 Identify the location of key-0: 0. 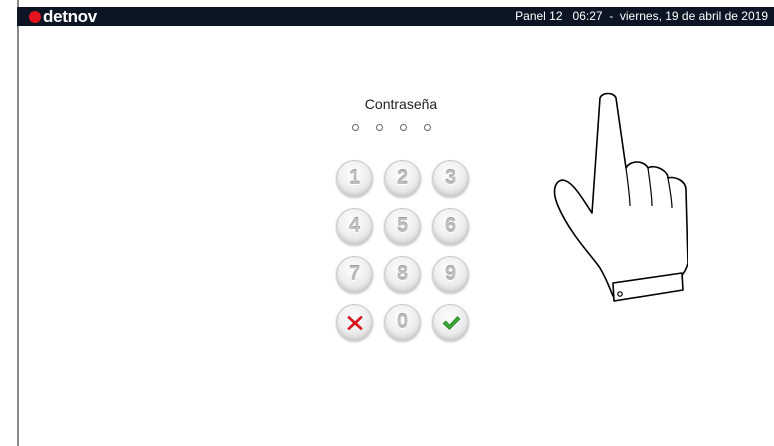
(402, 322).